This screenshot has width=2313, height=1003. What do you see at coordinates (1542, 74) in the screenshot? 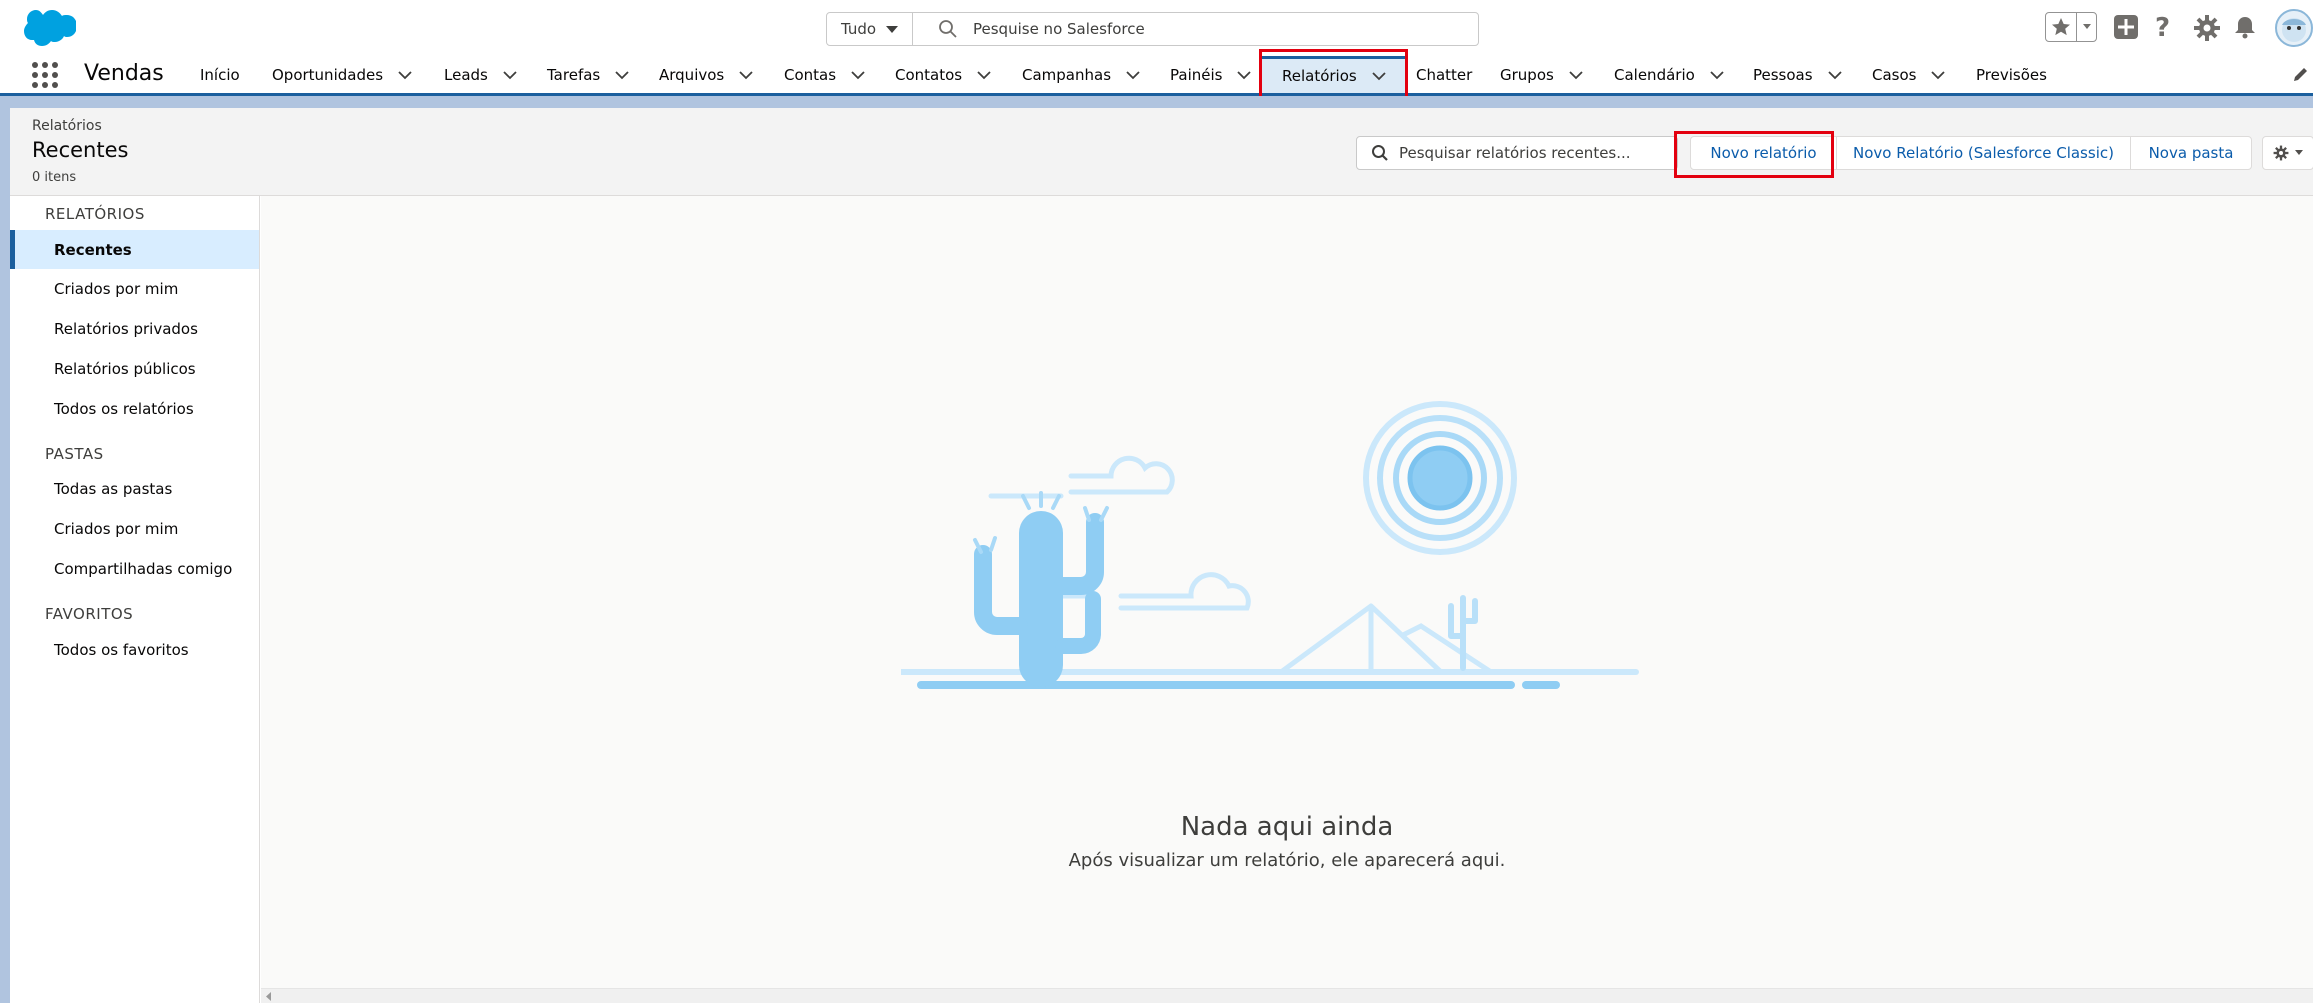
I see `nav-item-grupos: Grupos` at bounding box center [1542, 74].